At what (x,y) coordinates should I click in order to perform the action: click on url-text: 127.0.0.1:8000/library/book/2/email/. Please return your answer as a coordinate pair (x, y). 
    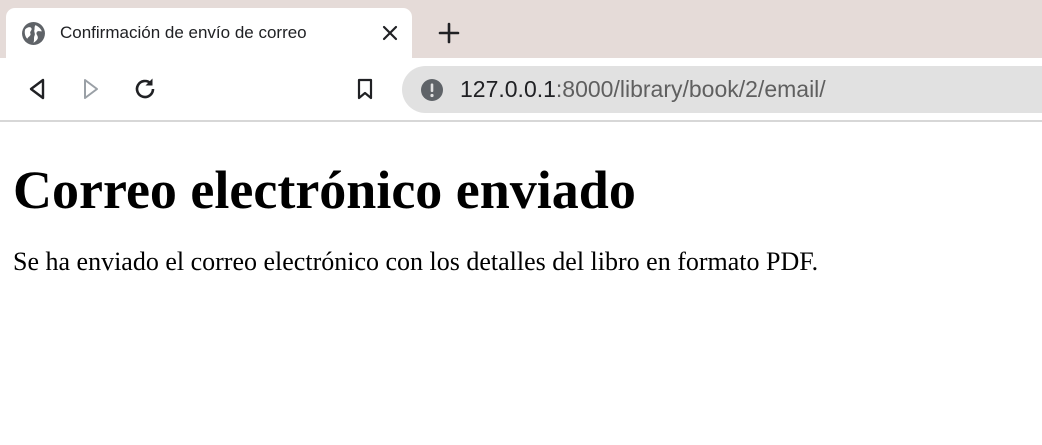
    Looking at the image, I should click on (643, 89).